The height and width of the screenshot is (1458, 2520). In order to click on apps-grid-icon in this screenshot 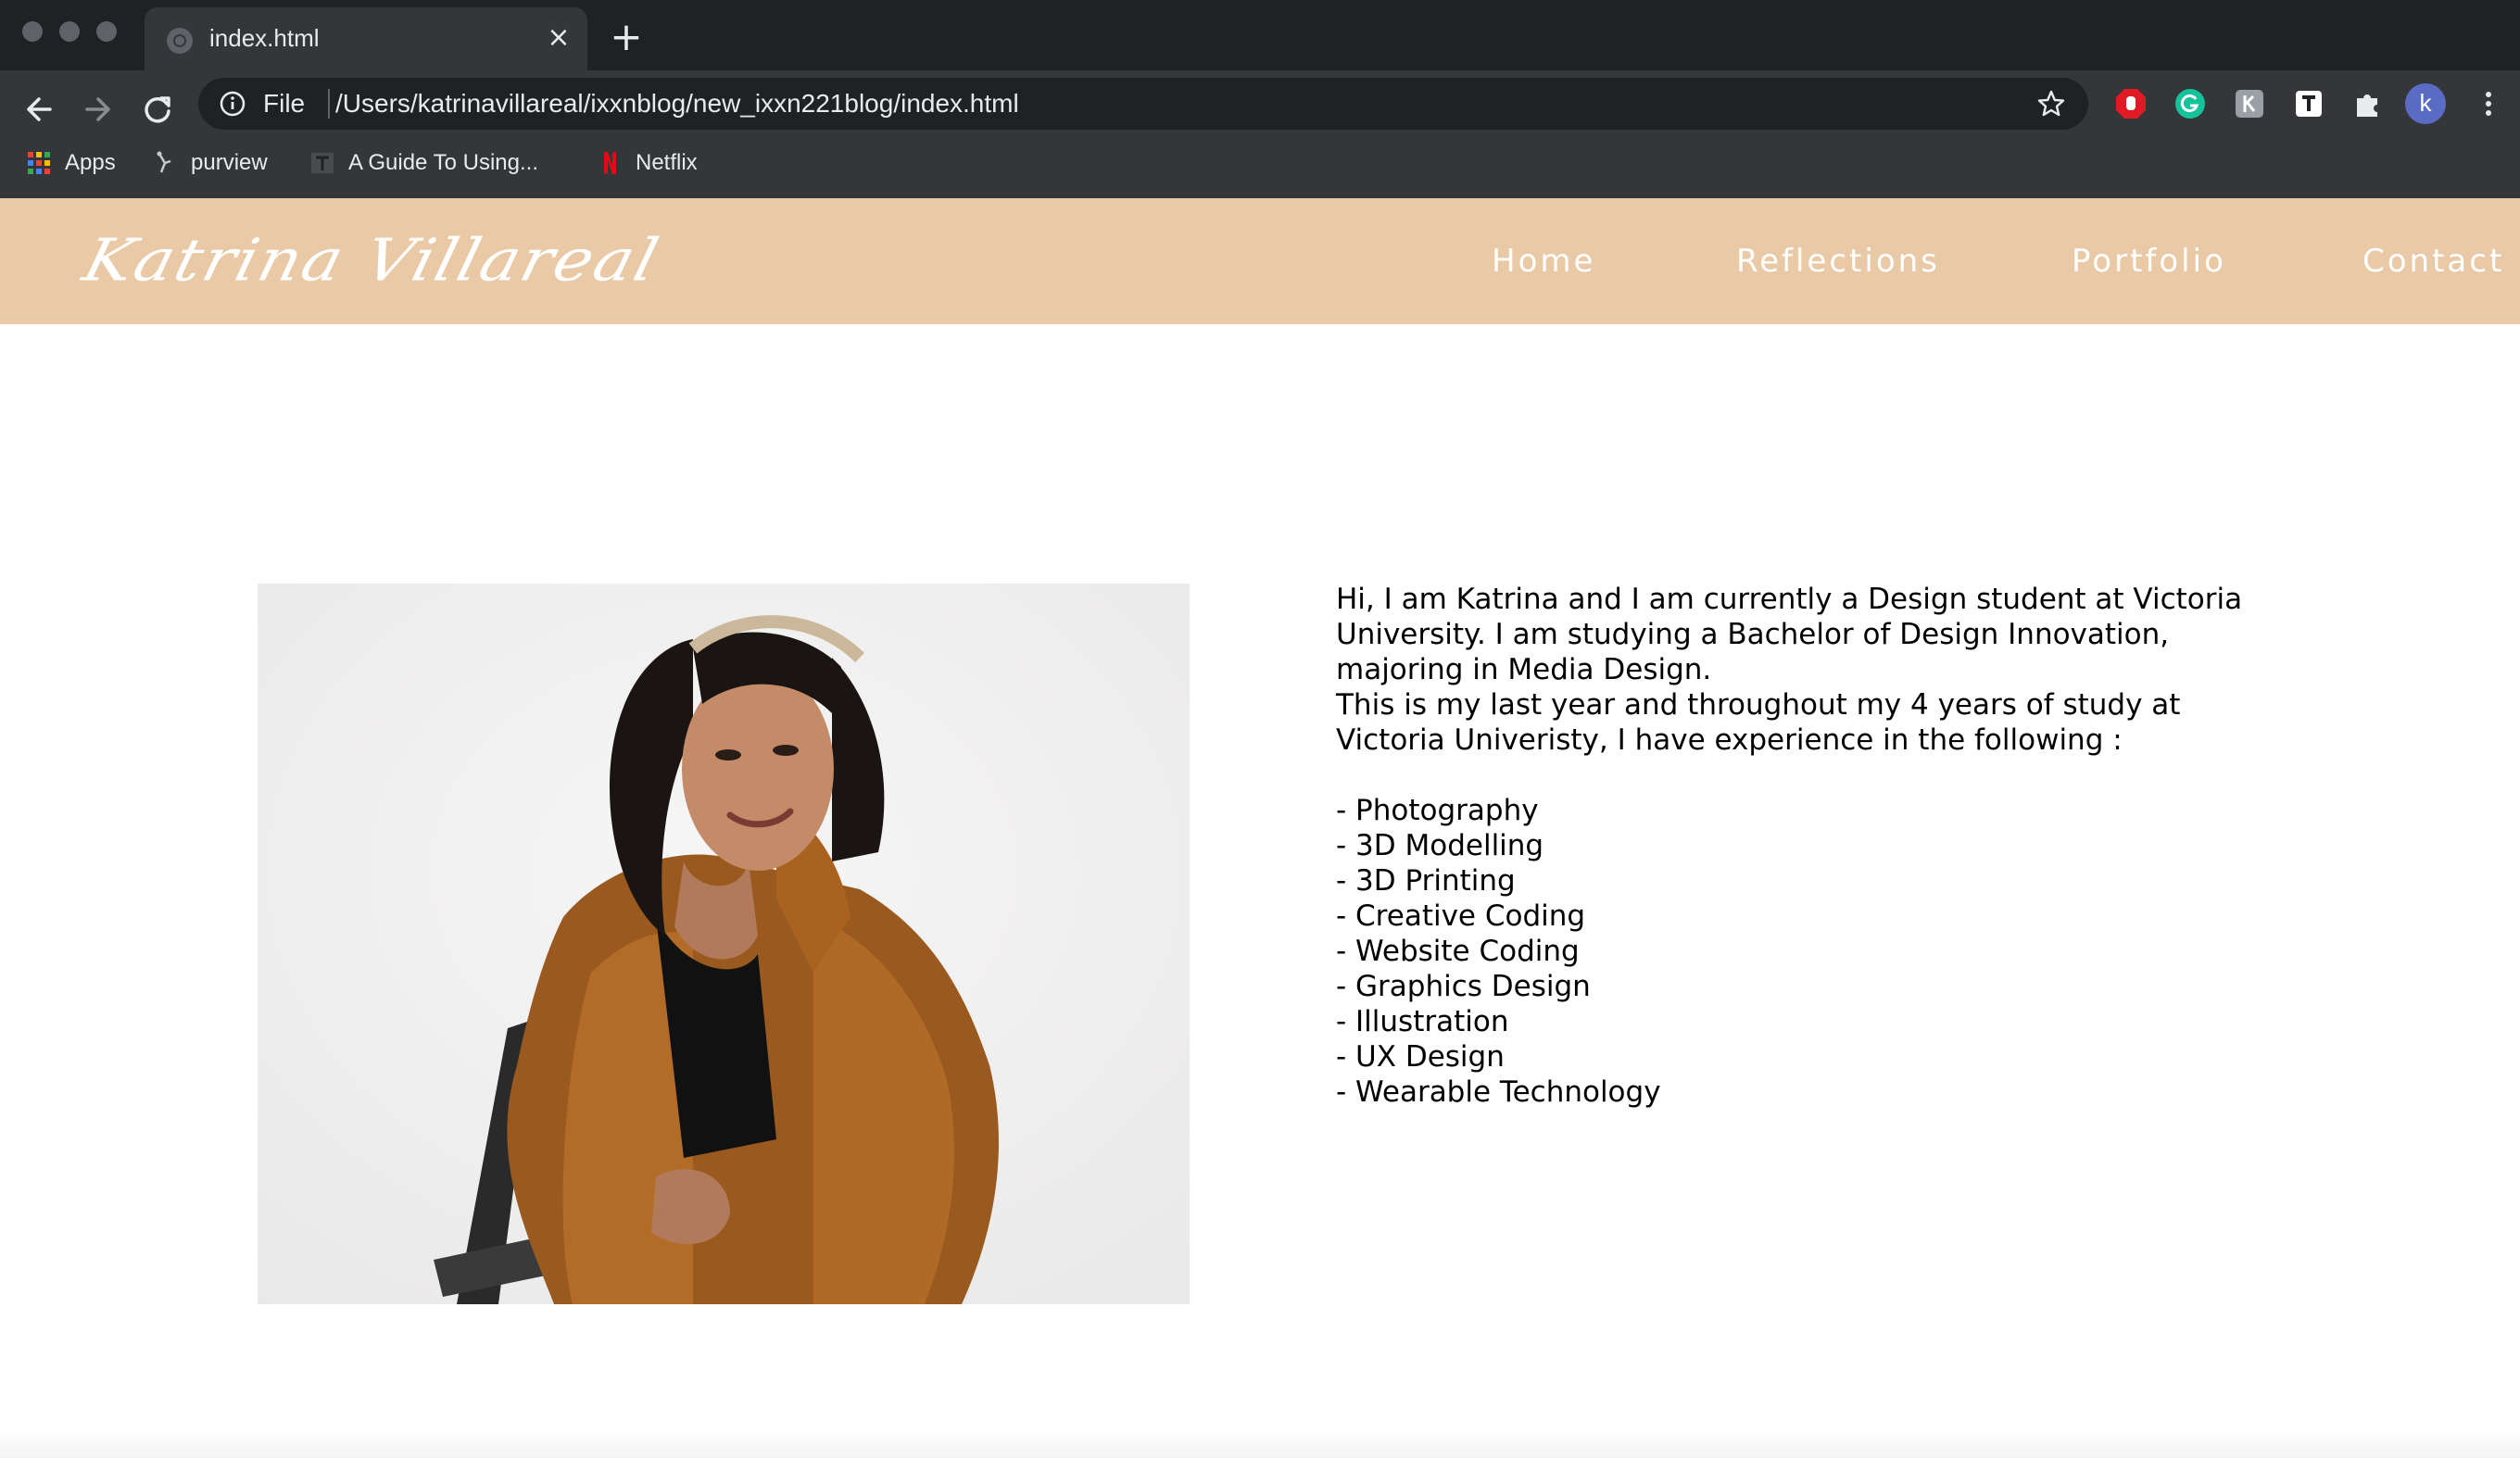, I will do `click(39, 163)`.